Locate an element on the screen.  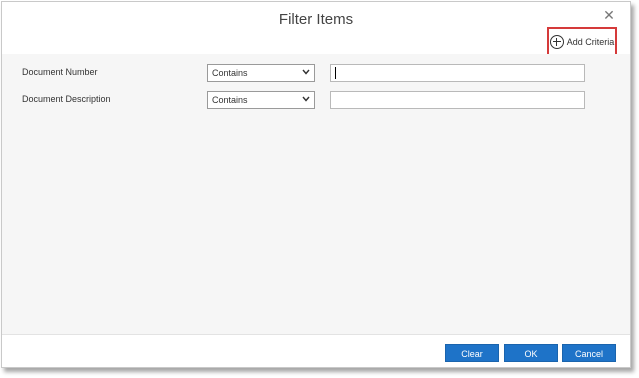
field-label-document-description: Document Description is located at coordinates (66, 99).